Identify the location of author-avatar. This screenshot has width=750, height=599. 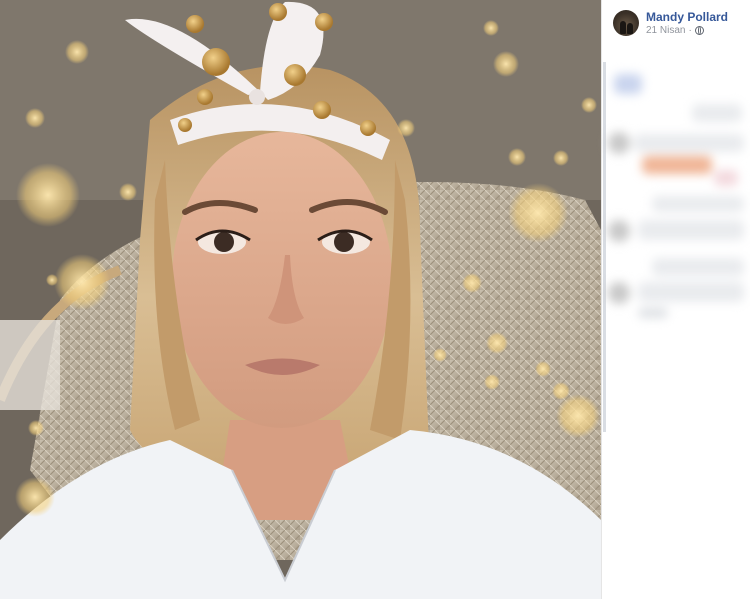
(626, 23).